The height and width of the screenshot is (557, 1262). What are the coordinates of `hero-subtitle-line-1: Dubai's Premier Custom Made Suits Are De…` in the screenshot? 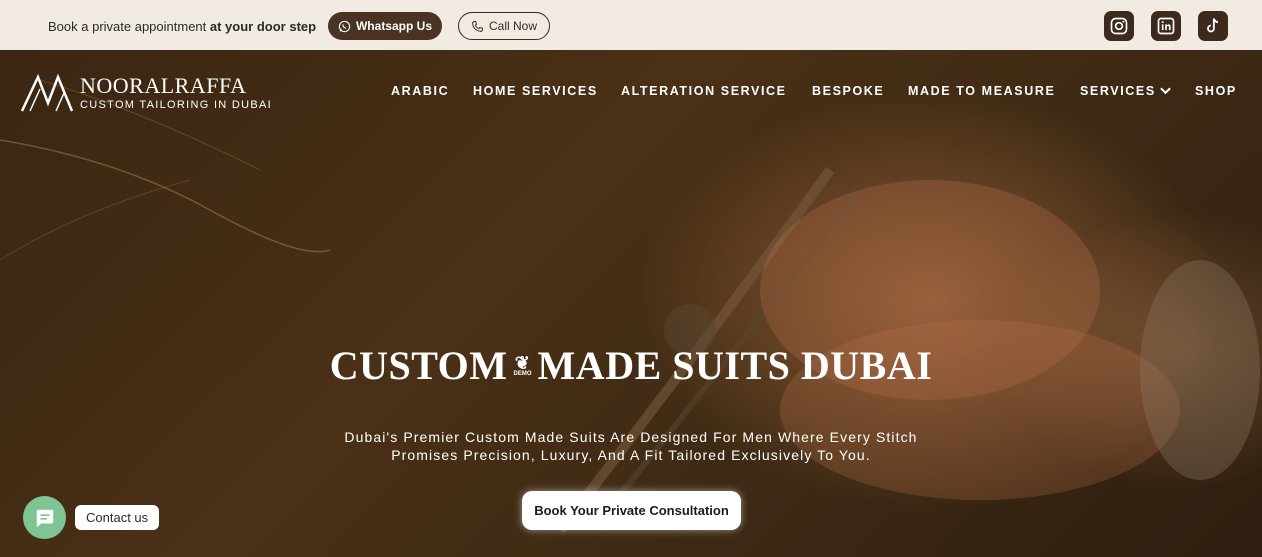 It's located at (631, 437).